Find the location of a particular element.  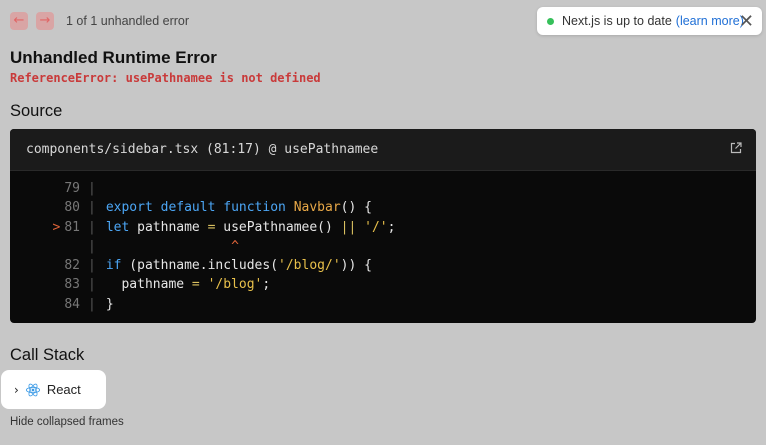

version-status-text: Next.js is up to date is located at coordinates (617, 21).